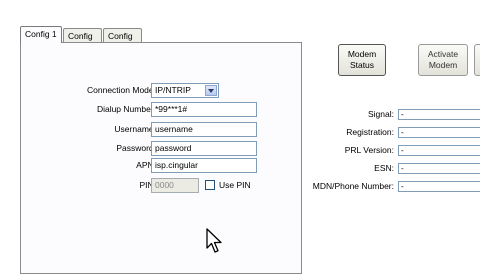 This screenshot has width=480, height=274. I want to click on esn-label: ESN:, so click(384, 168).